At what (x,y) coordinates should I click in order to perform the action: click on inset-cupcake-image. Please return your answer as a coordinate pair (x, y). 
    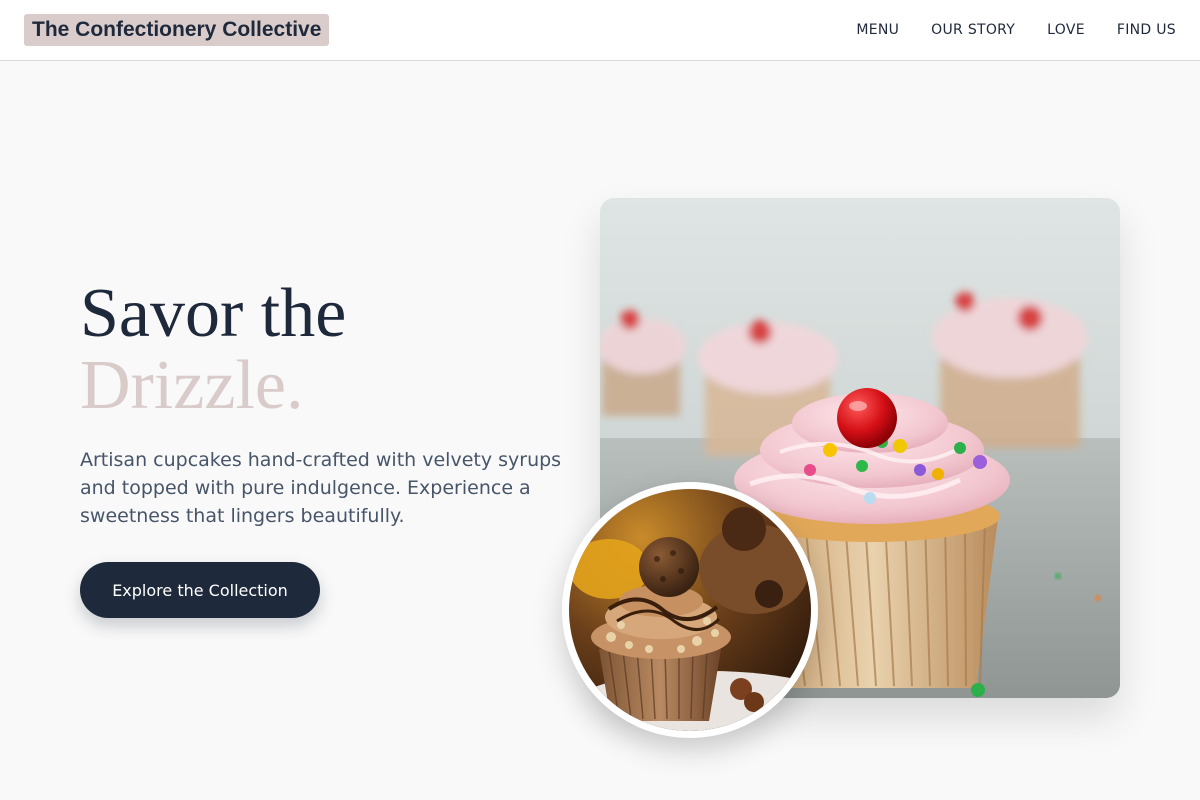
    Looking at the image, I should click on (690, 610).